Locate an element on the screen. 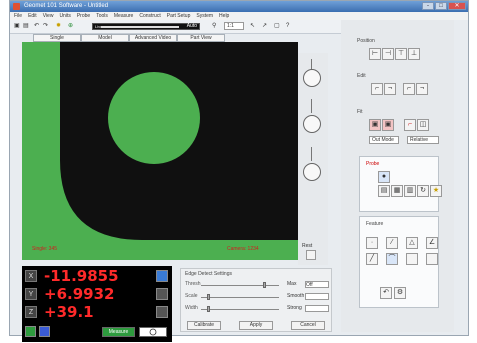 The height and width of the screenshot is (343, 477). menu-view: View is located at coordinates (48, 16).